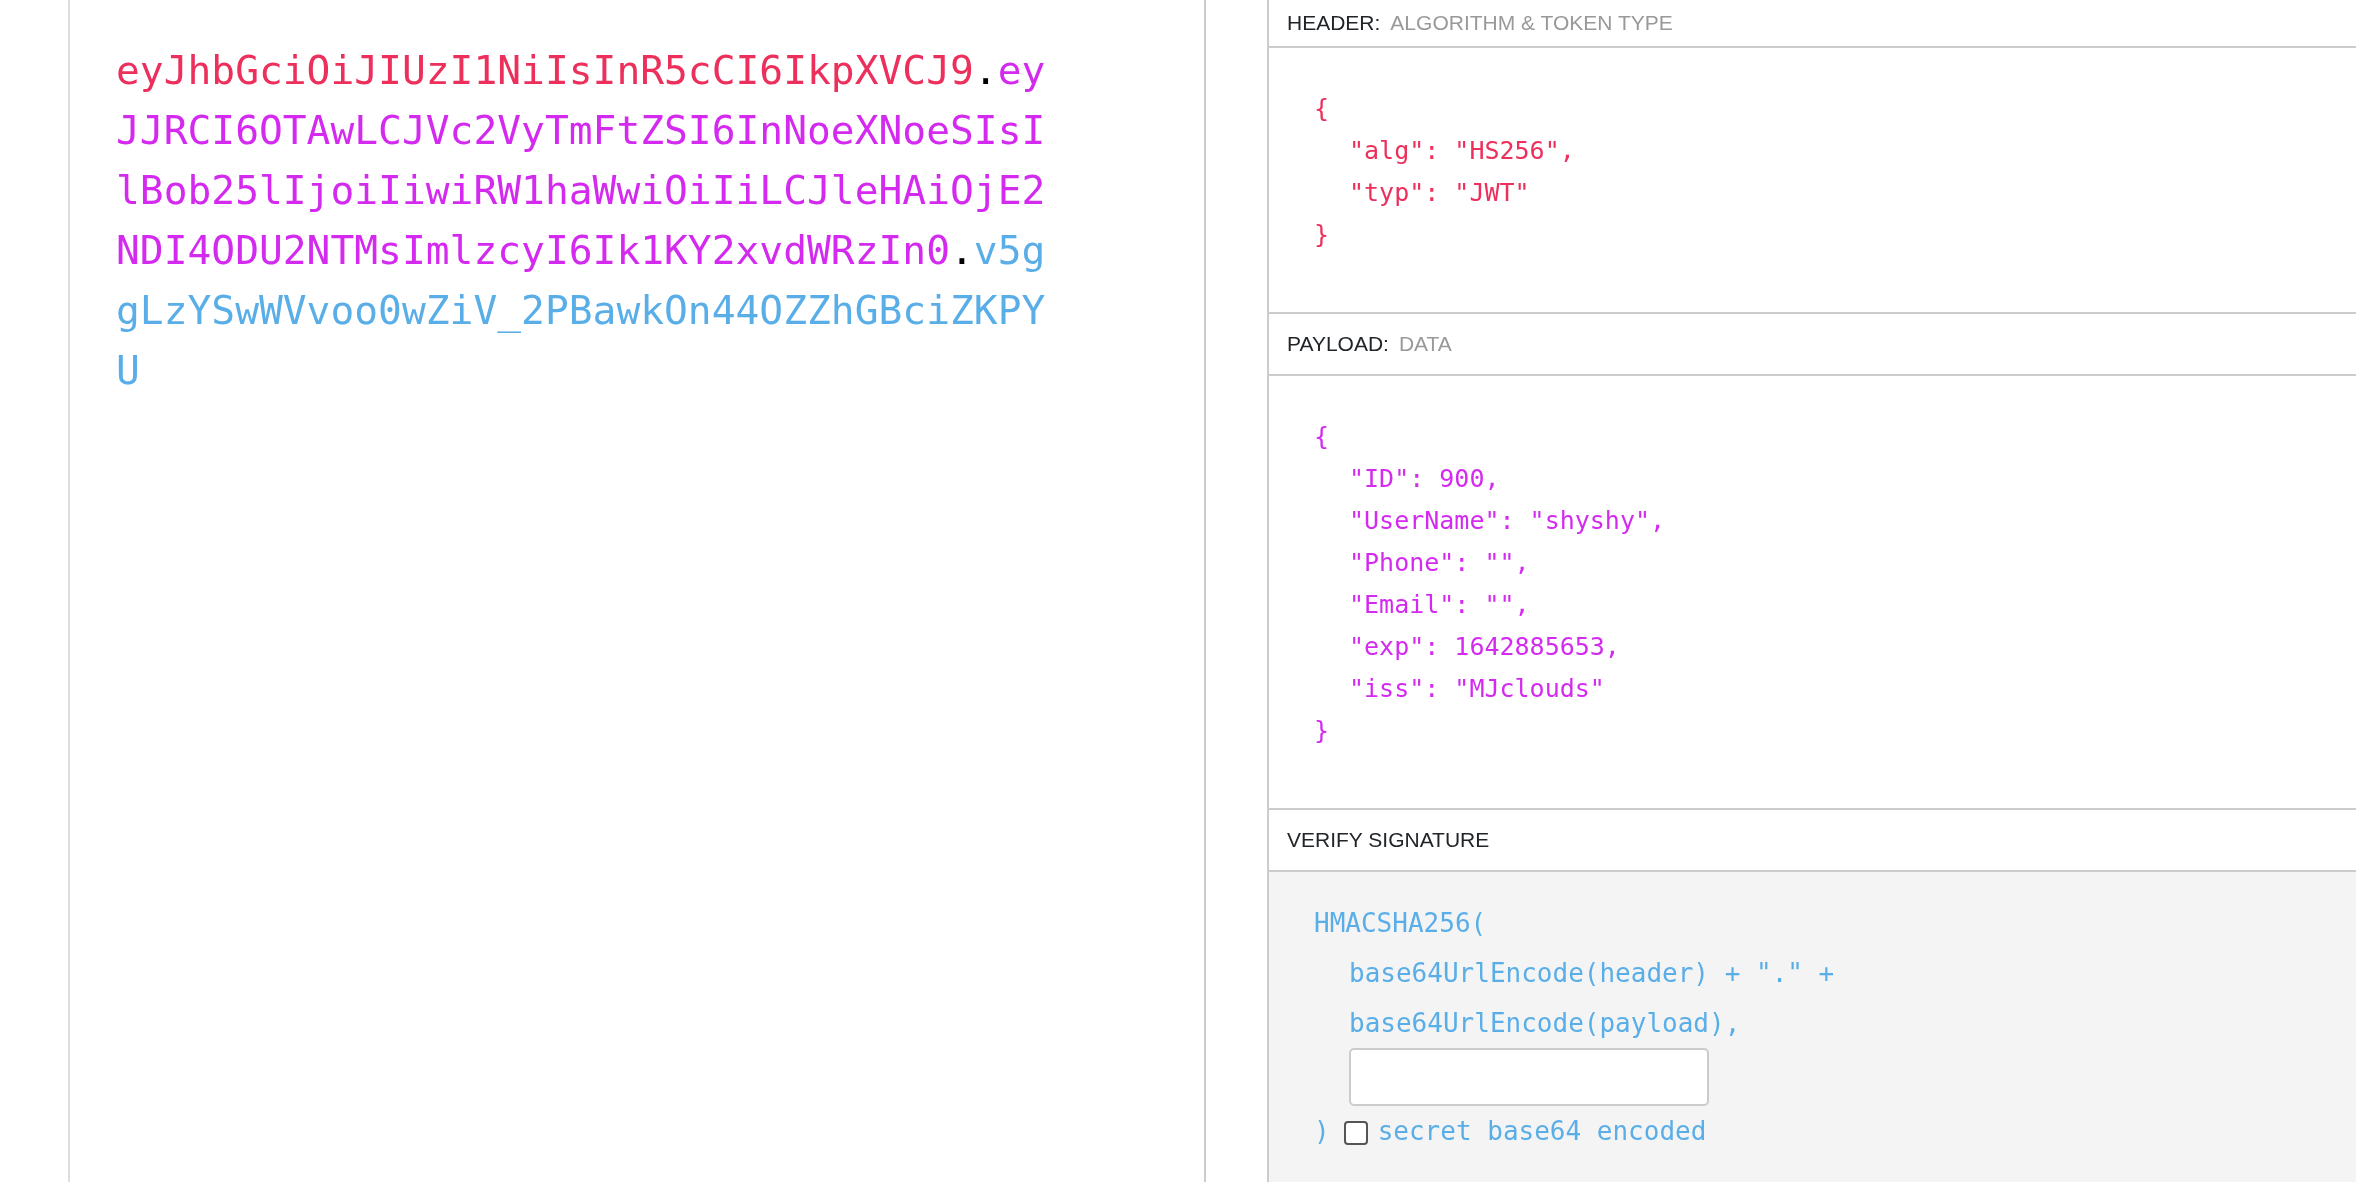  Describe the element at coordinates (1545, 1023) in the screenshot. I see `code-line: base64UrlEncode(payload),` at that location.